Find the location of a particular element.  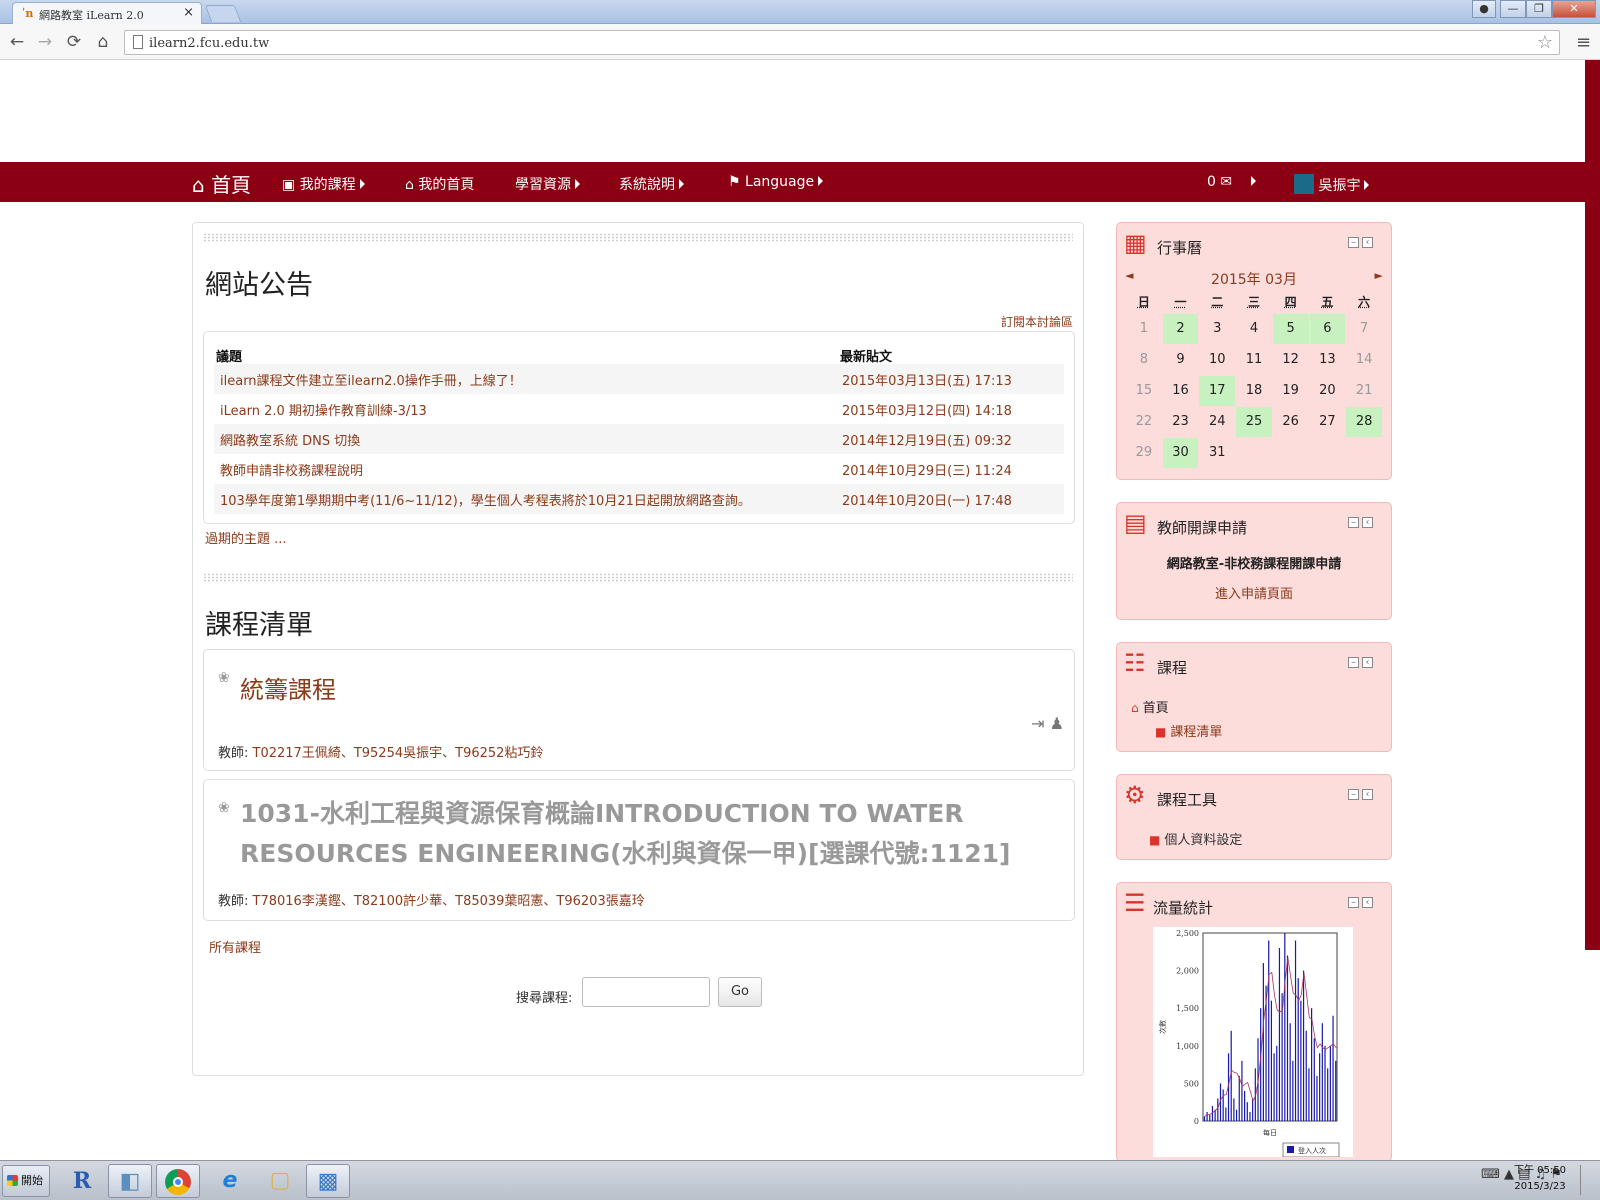

nav-home: ⌂ 首頁 is located at coordinates (221, 183).